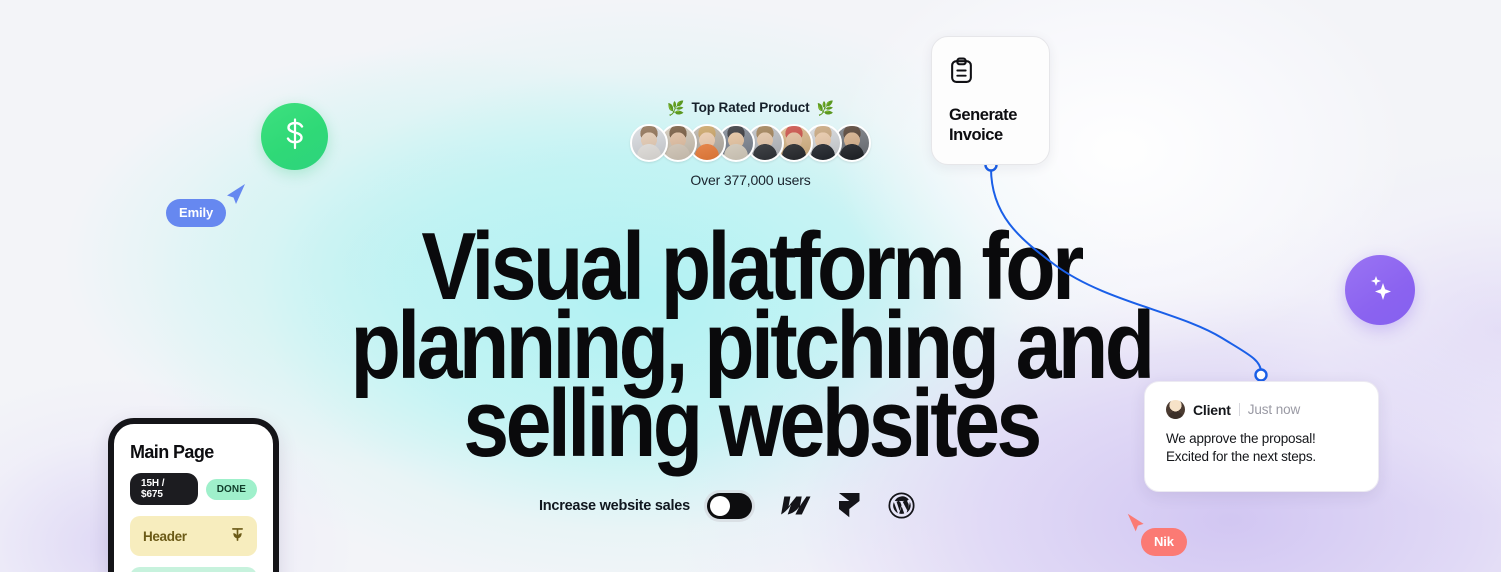 Image resolution: width=1501 pixels, height=572 pixels. I want to click on dollar-badge, so click(294, 136).